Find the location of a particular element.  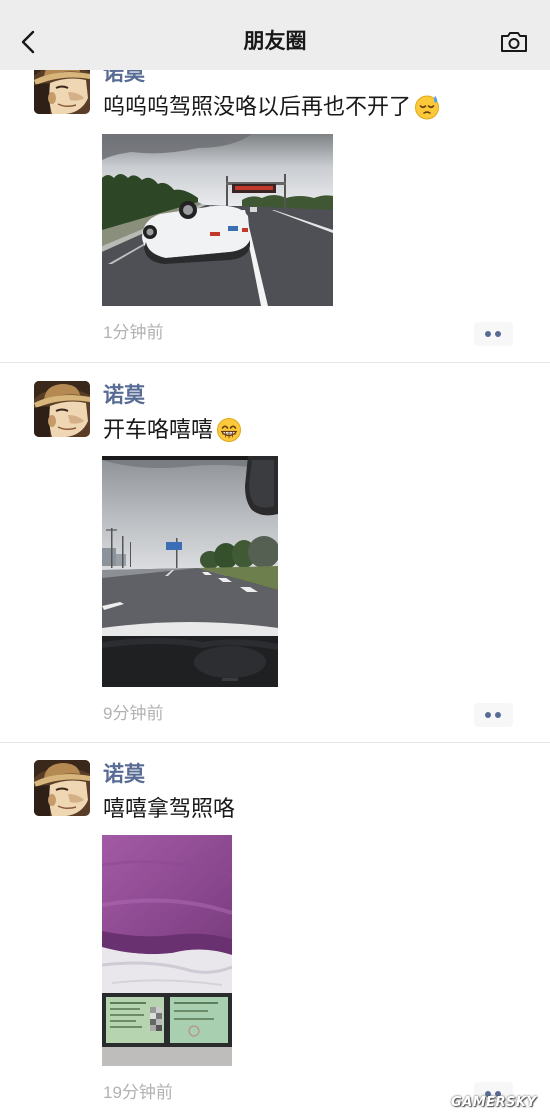

page-title: 朋友圈 is located at coordinates (275, 41).